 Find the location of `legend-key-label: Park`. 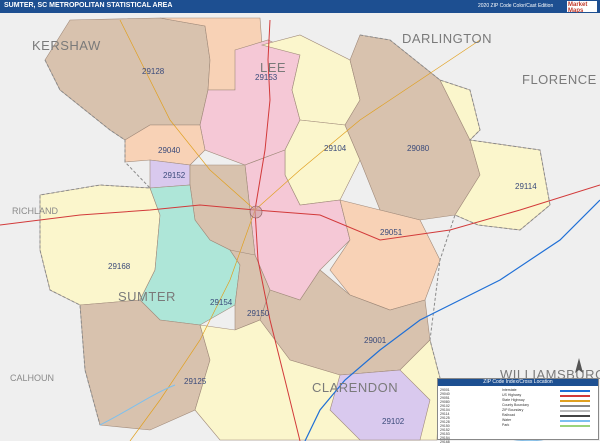

legend-key-label: Park is located at coordinates (506, 425).